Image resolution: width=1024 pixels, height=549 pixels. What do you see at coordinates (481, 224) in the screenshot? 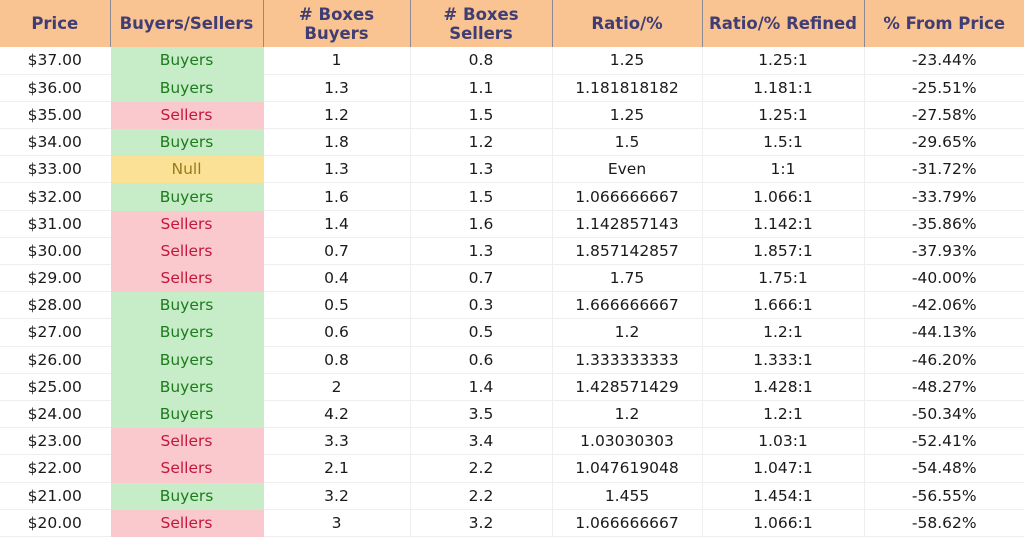
I see `cell-boxes-sellers: 1.6` at bounding box center [481, 224].